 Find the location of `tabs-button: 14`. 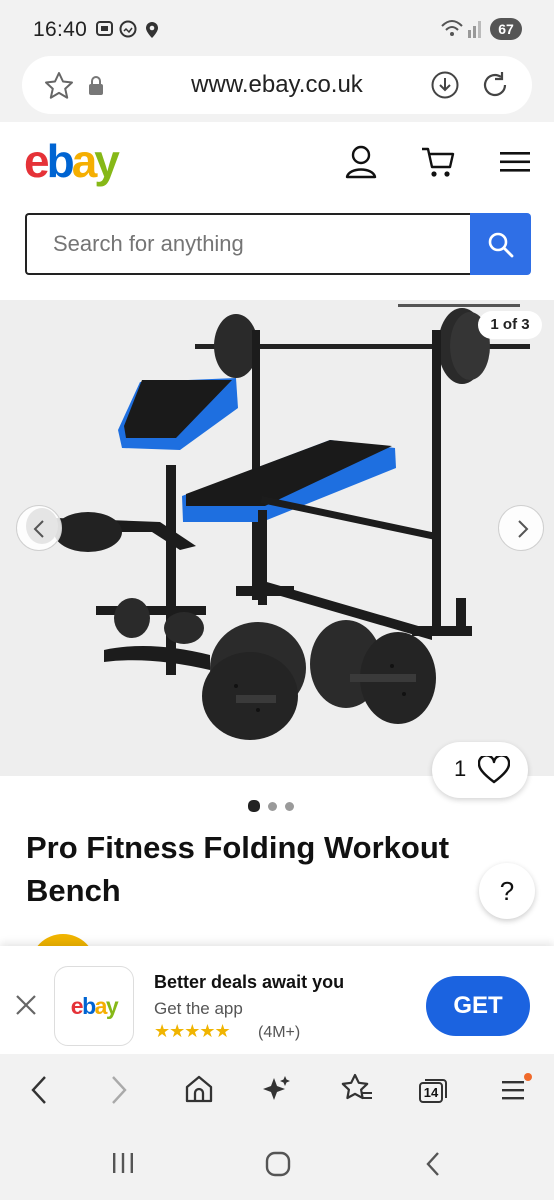

tabs-button: 14 is located at coordinates (433, 1091).